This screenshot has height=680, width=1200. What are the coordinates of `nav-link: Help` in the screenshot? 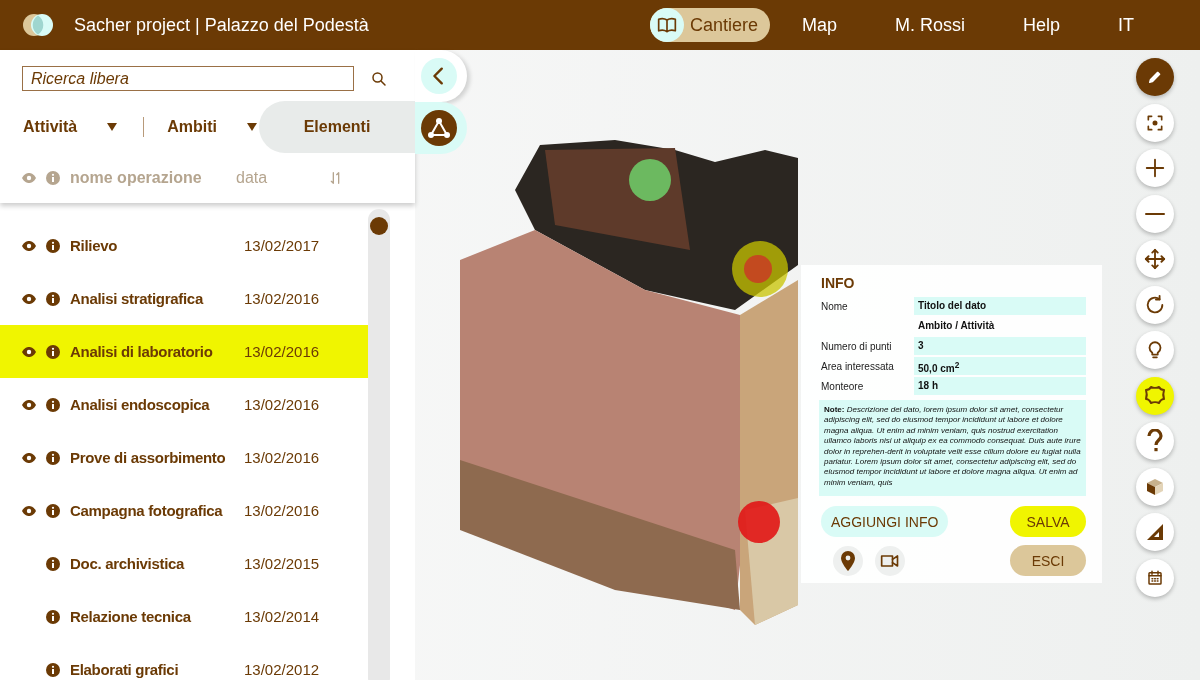 It's located at (1041, 25).